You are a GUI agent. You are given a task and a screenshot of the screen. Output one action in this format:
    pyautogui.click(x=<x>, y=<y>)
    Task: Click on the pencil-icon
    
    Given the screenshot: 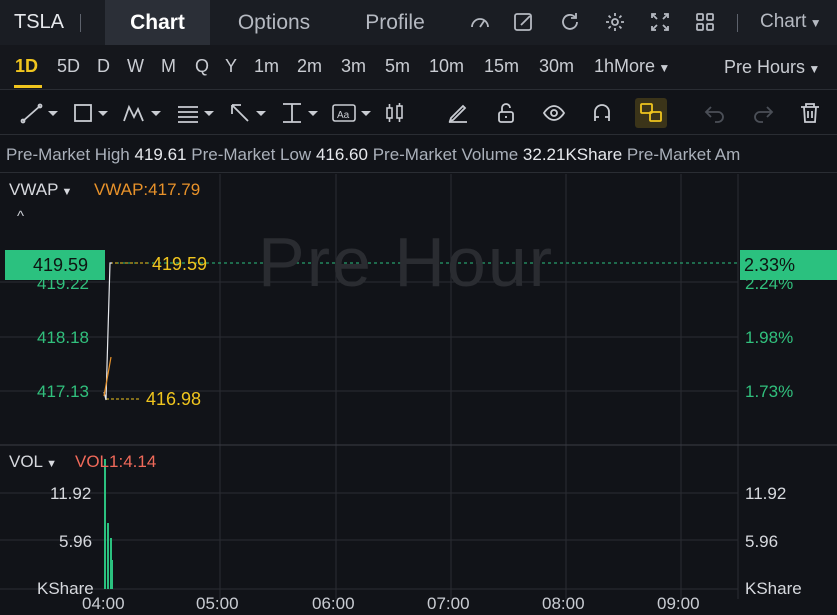 What is the action you would take?
    pyautogui.click(x=458, y=113)
    